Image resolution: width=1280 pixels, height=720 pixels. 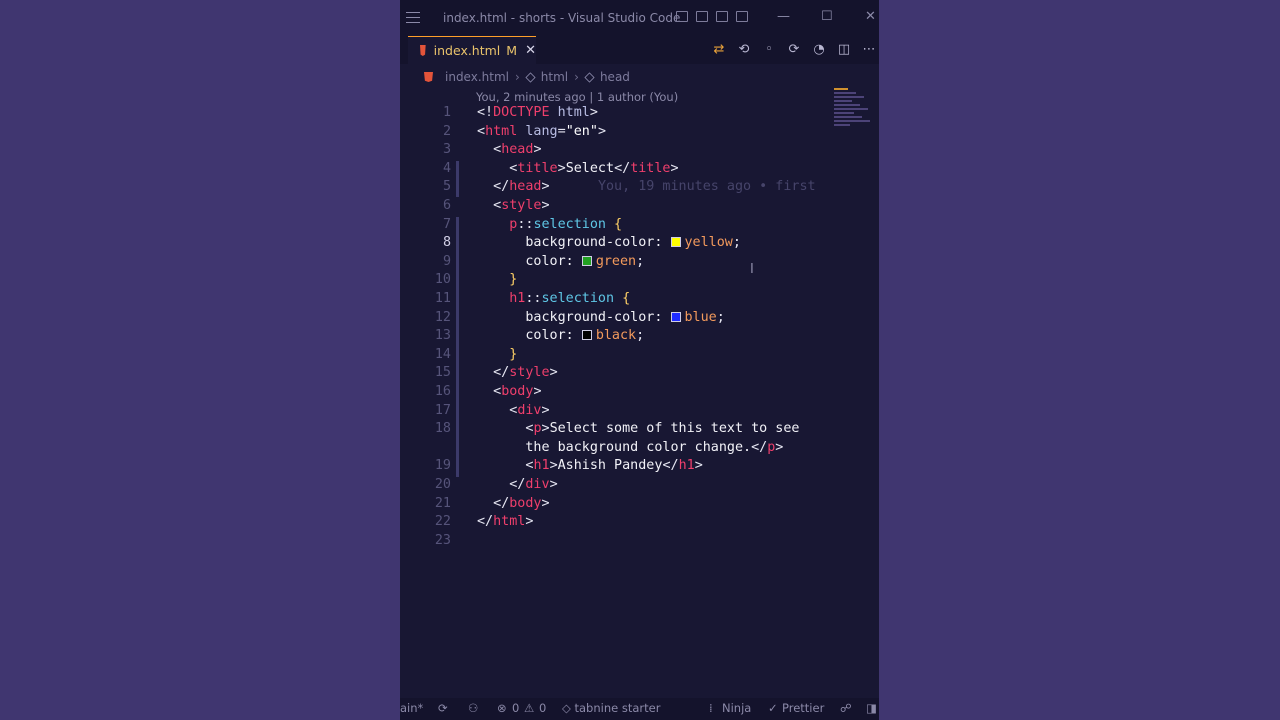 I want to click on tab-bar: index.html M ✕ ⇄ ⟲ ◦ ⟳ ◔ ◫ ⋯, so click(x=639, y=50).